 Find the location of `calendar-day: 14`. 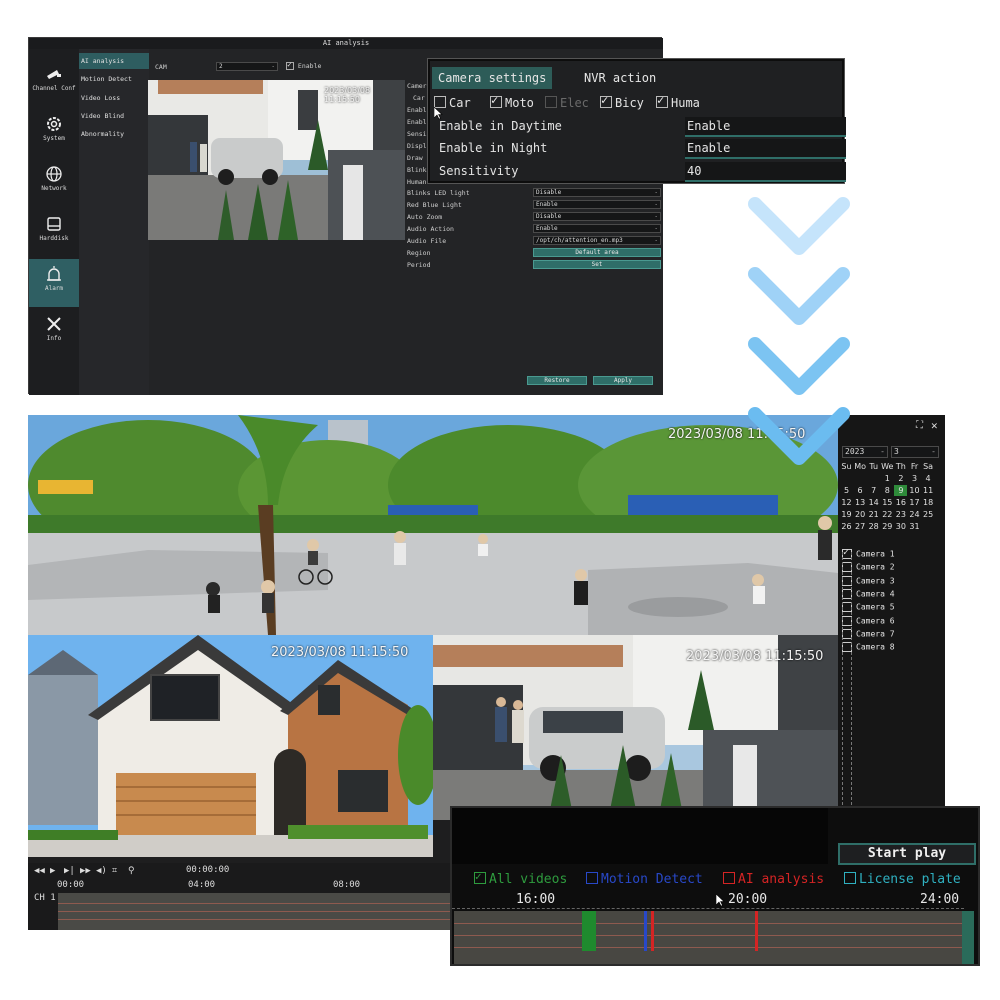

calendar-day: 14 is located at coordinates (873, 502).